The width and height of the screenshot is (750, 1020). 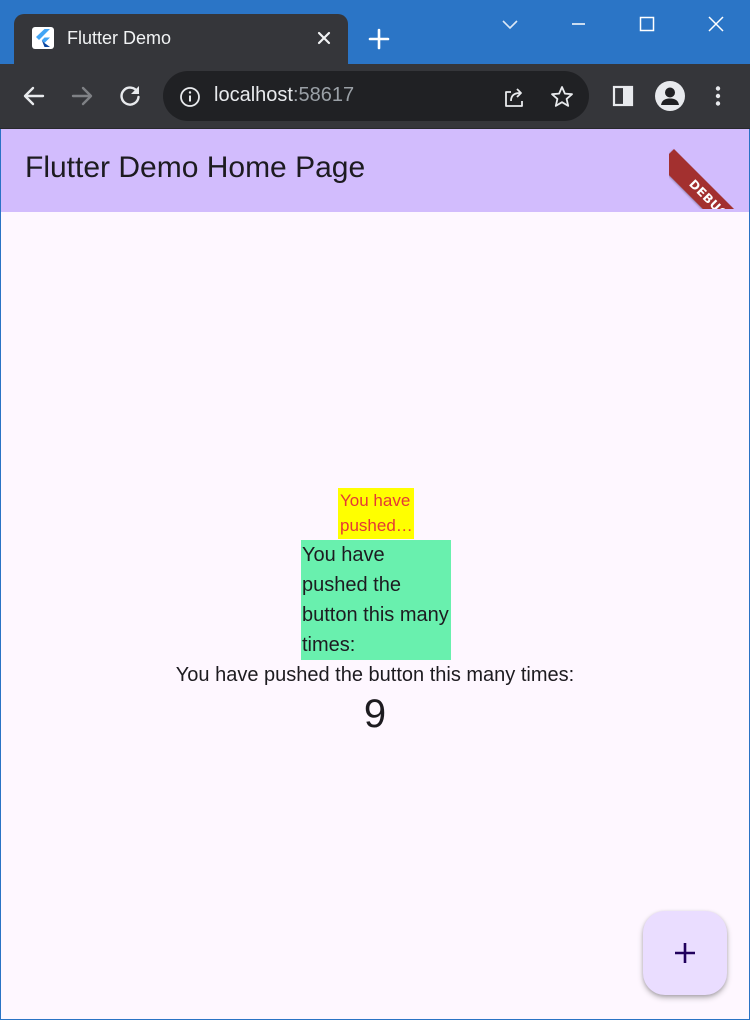 I want to click on counter-value: 9, so click(x=375, y=714).